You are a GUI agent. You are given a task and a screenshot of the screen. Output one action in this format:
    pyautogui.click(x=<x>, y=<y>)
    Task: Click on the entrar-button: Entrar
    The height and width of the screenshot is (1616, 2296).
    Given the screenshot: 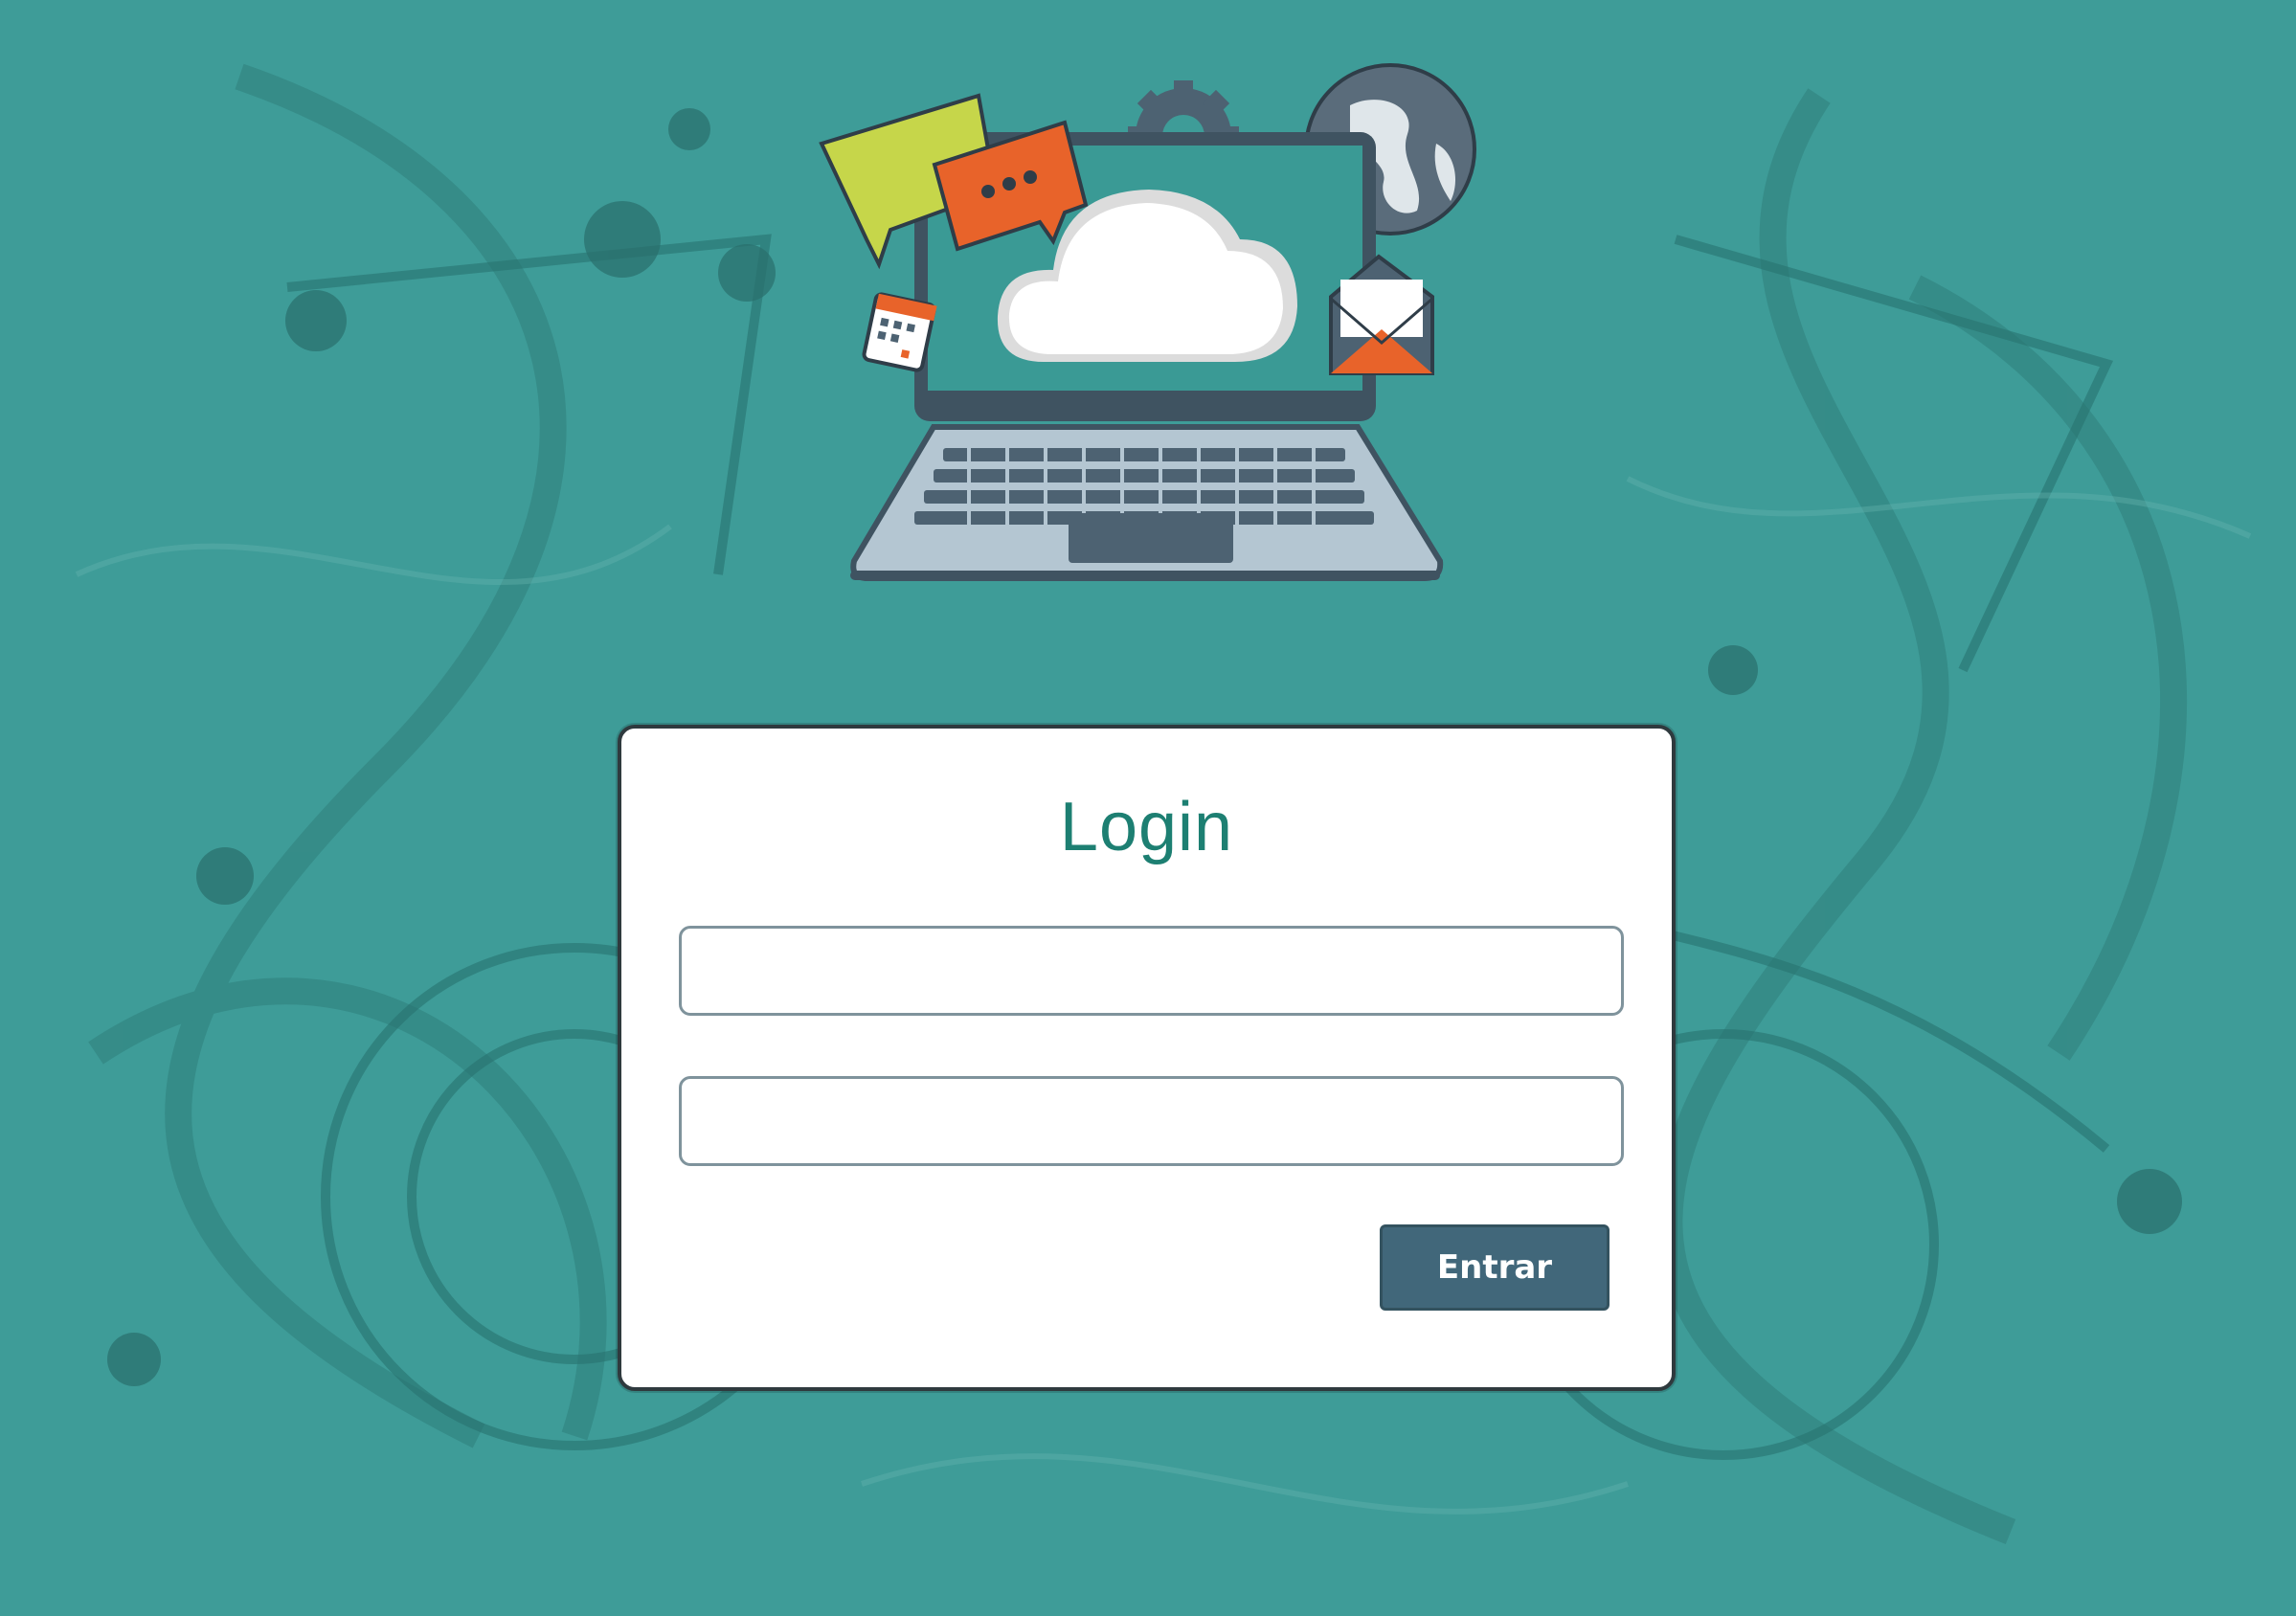 What is the action you would take?
    pyautogui.click(x=1494, y=1267)
    